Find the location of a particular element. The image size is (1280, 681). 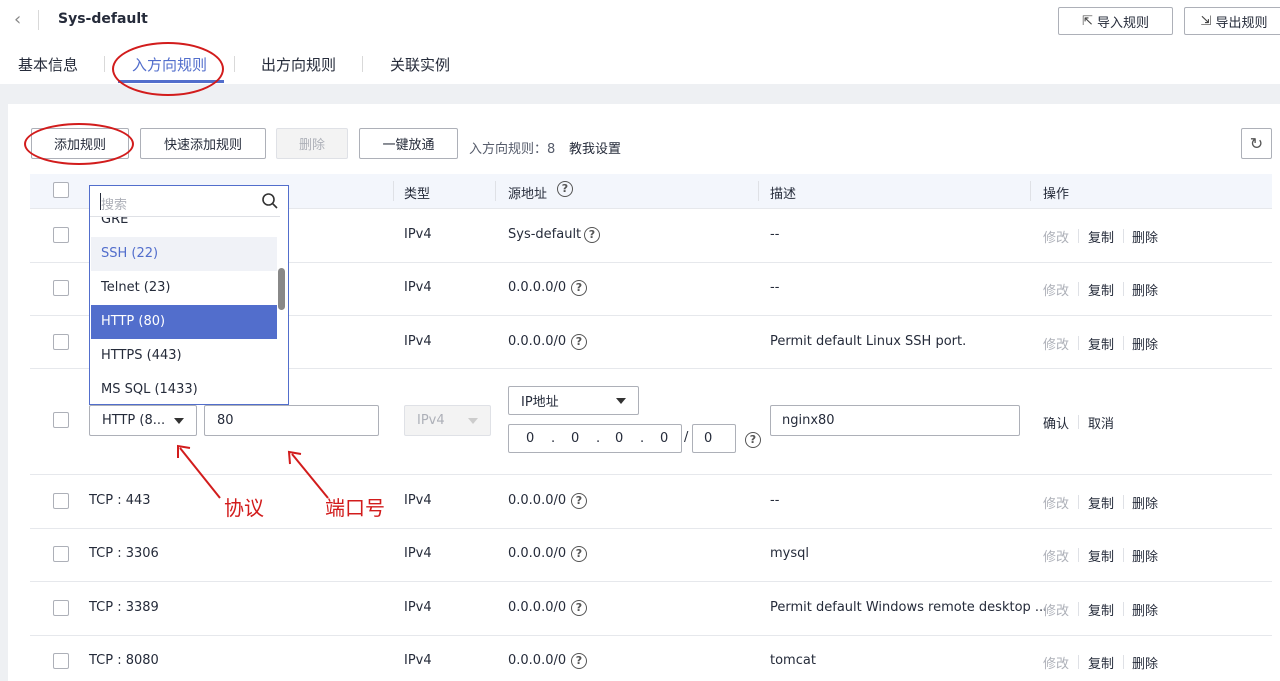

dropdown-option: GRE is located at coordinates (184, 227).